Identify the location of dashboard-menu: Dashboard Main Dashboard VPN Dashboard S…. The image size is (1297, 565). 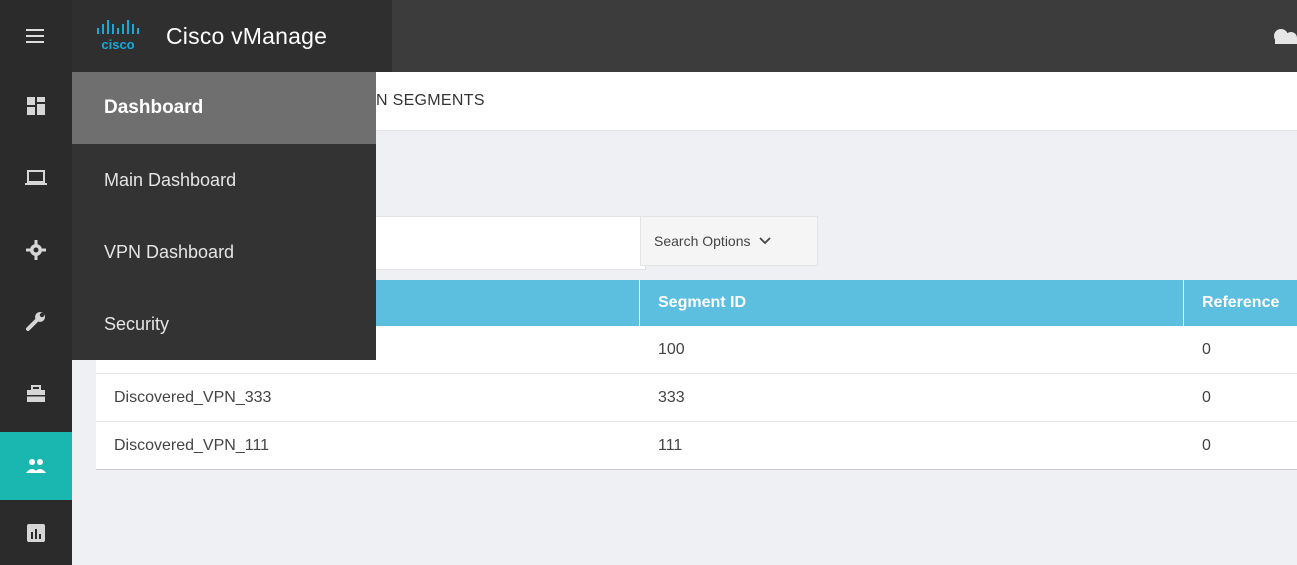
(224, 216).